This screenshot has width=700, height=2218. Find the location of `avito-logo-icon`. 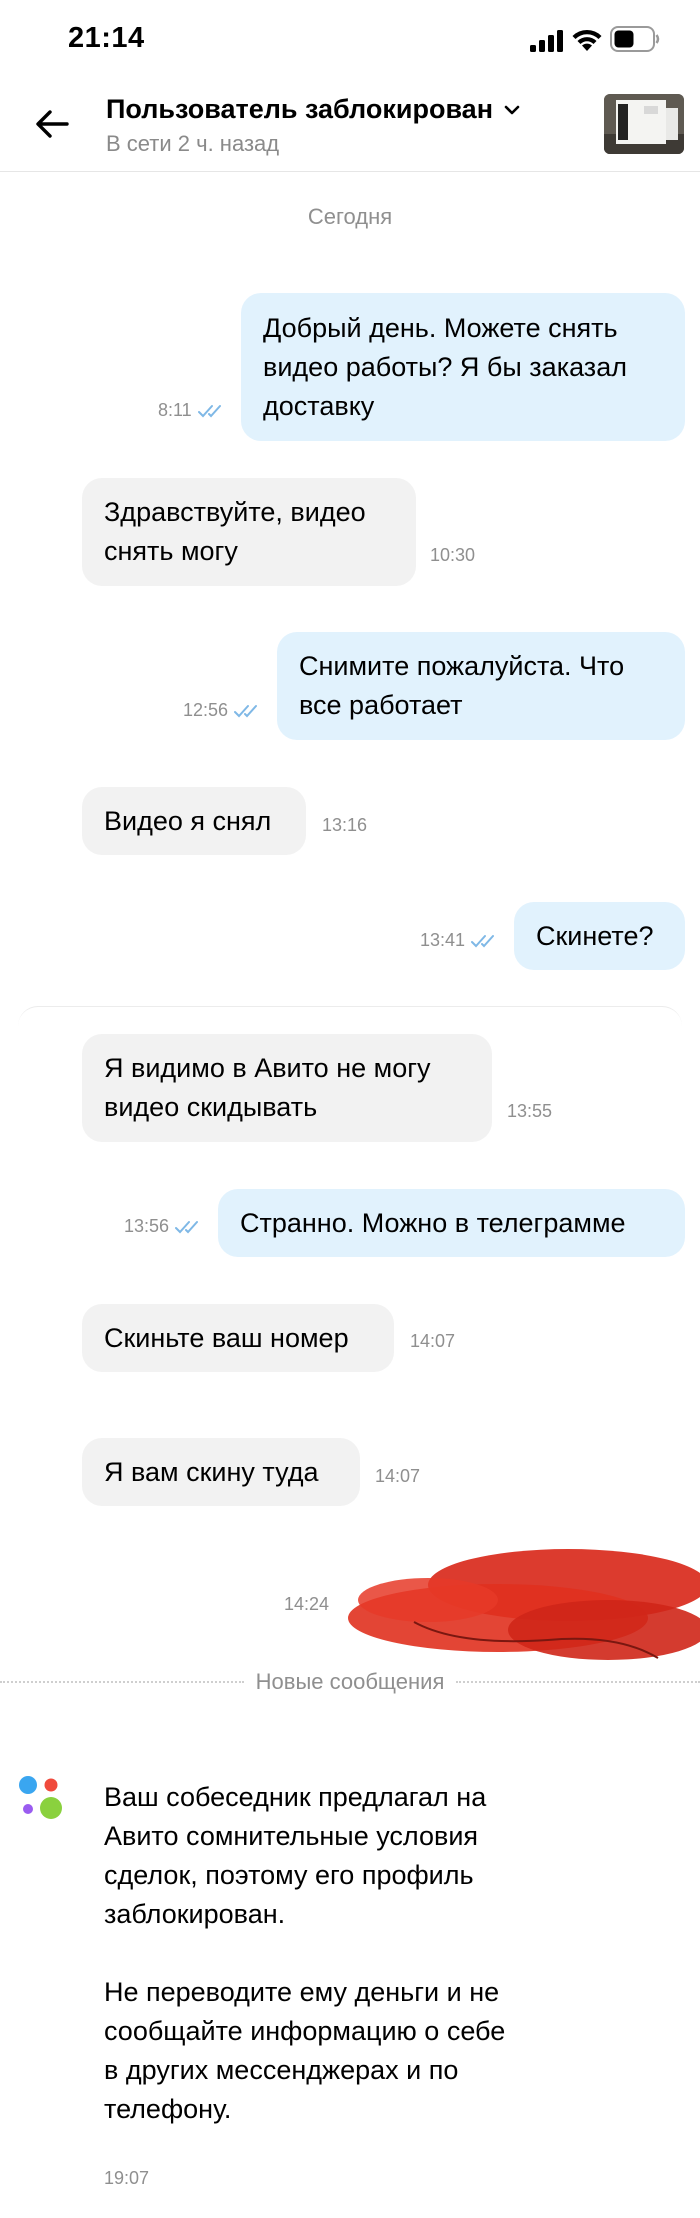

avito-logo-icon is located at coordinates (40, 1797).